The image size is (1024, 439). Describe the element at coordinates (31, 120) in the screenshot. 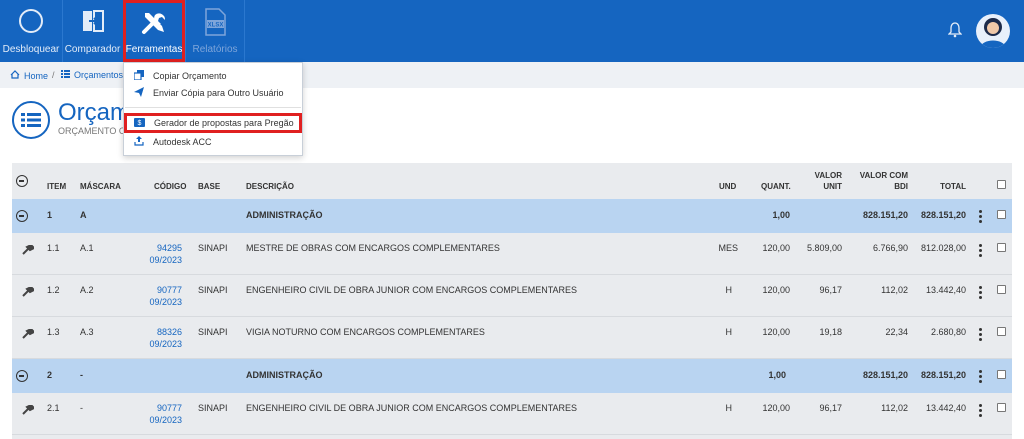

I see `budget-list-icon` at that location.